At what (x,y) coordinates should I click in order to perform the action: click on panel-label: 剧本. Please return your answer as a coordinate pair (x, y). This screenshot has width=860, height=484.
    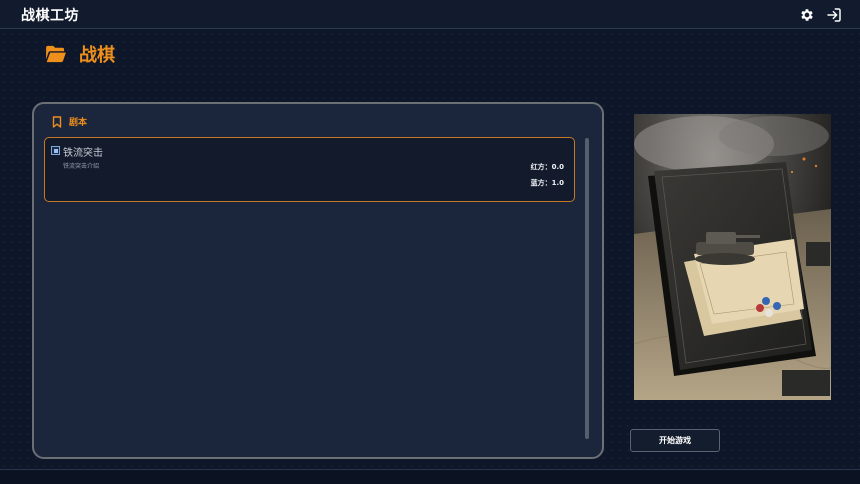
    Looking at the image, I should click on (78, 123).